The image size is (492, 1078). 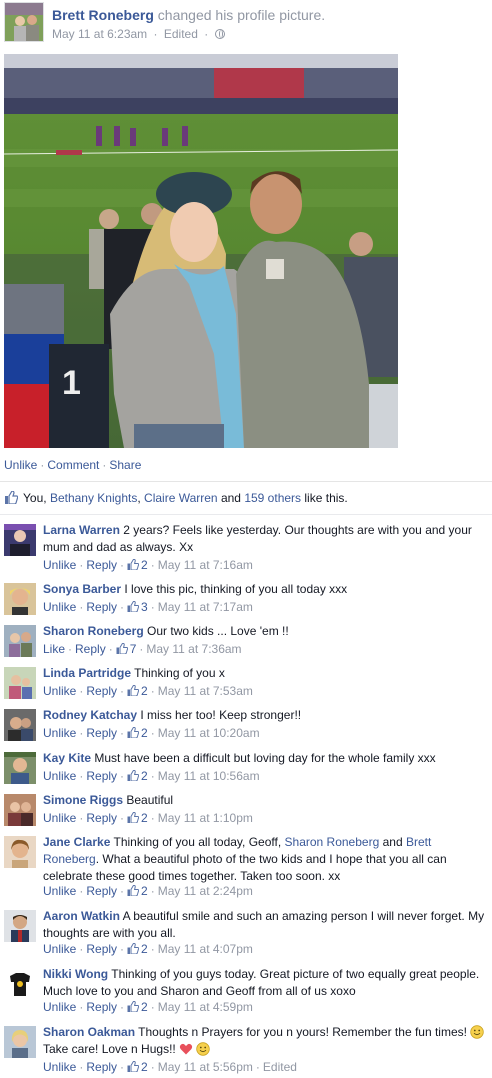 I want to click on liker-link-2: Claire Warren, so click(x=181, y=498).